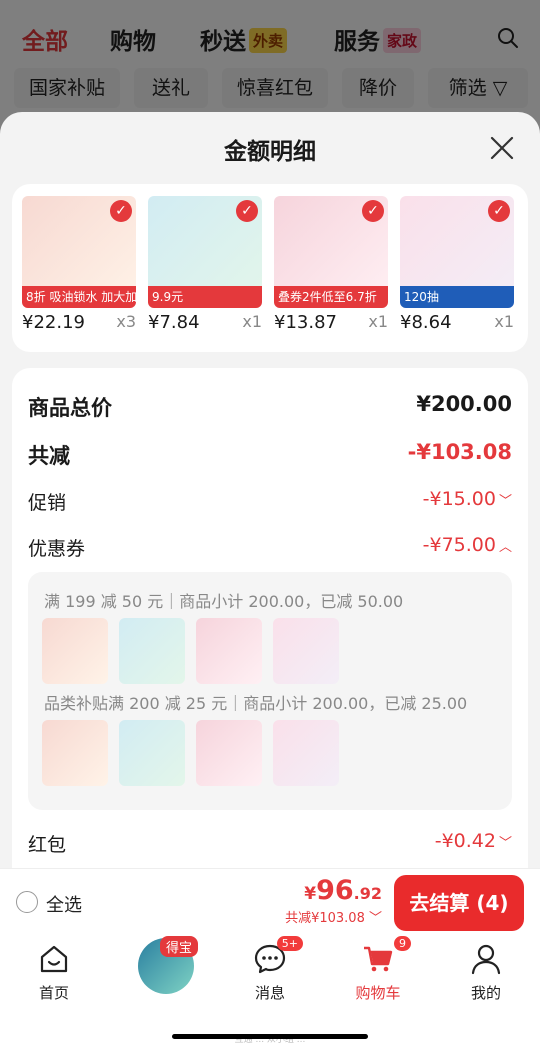 The width and height of the screenshot is (540, 1050). I want to click on total-price-value: ¥200.00, so click(464, 404).